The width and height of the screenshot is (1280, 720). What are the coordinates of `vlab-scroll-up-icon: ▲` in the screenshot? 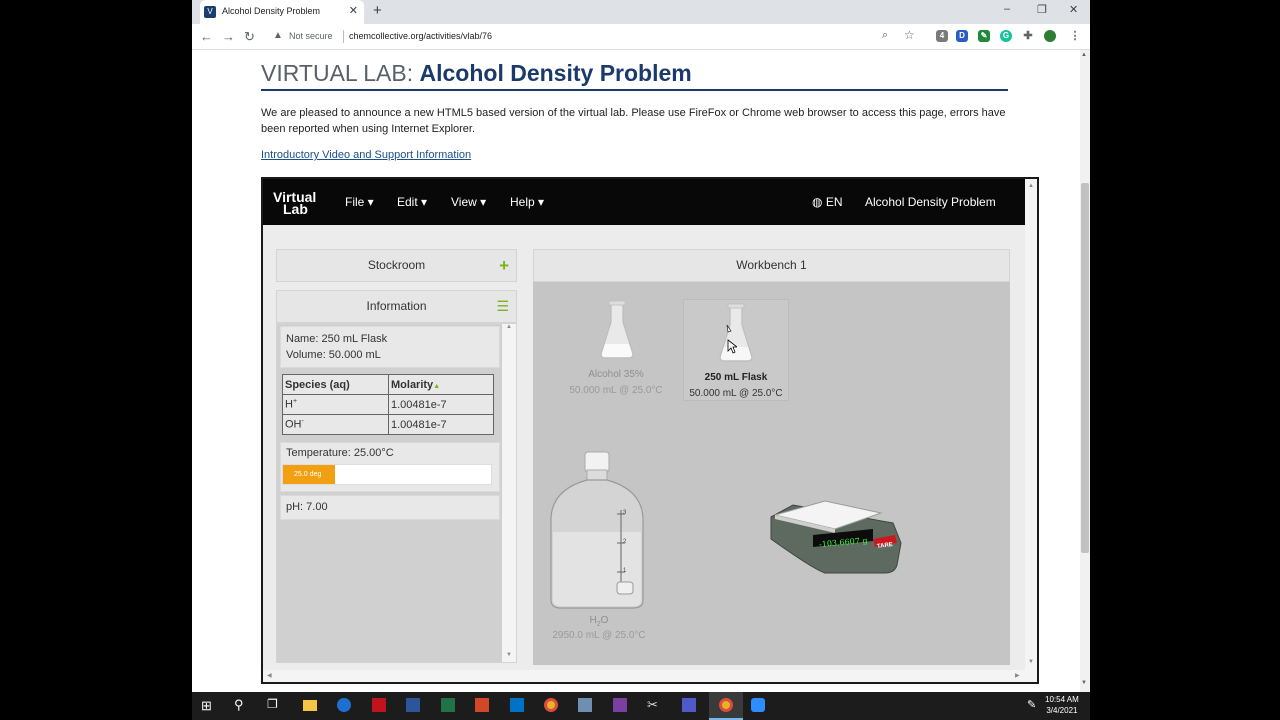 It's located at (1031, 186).